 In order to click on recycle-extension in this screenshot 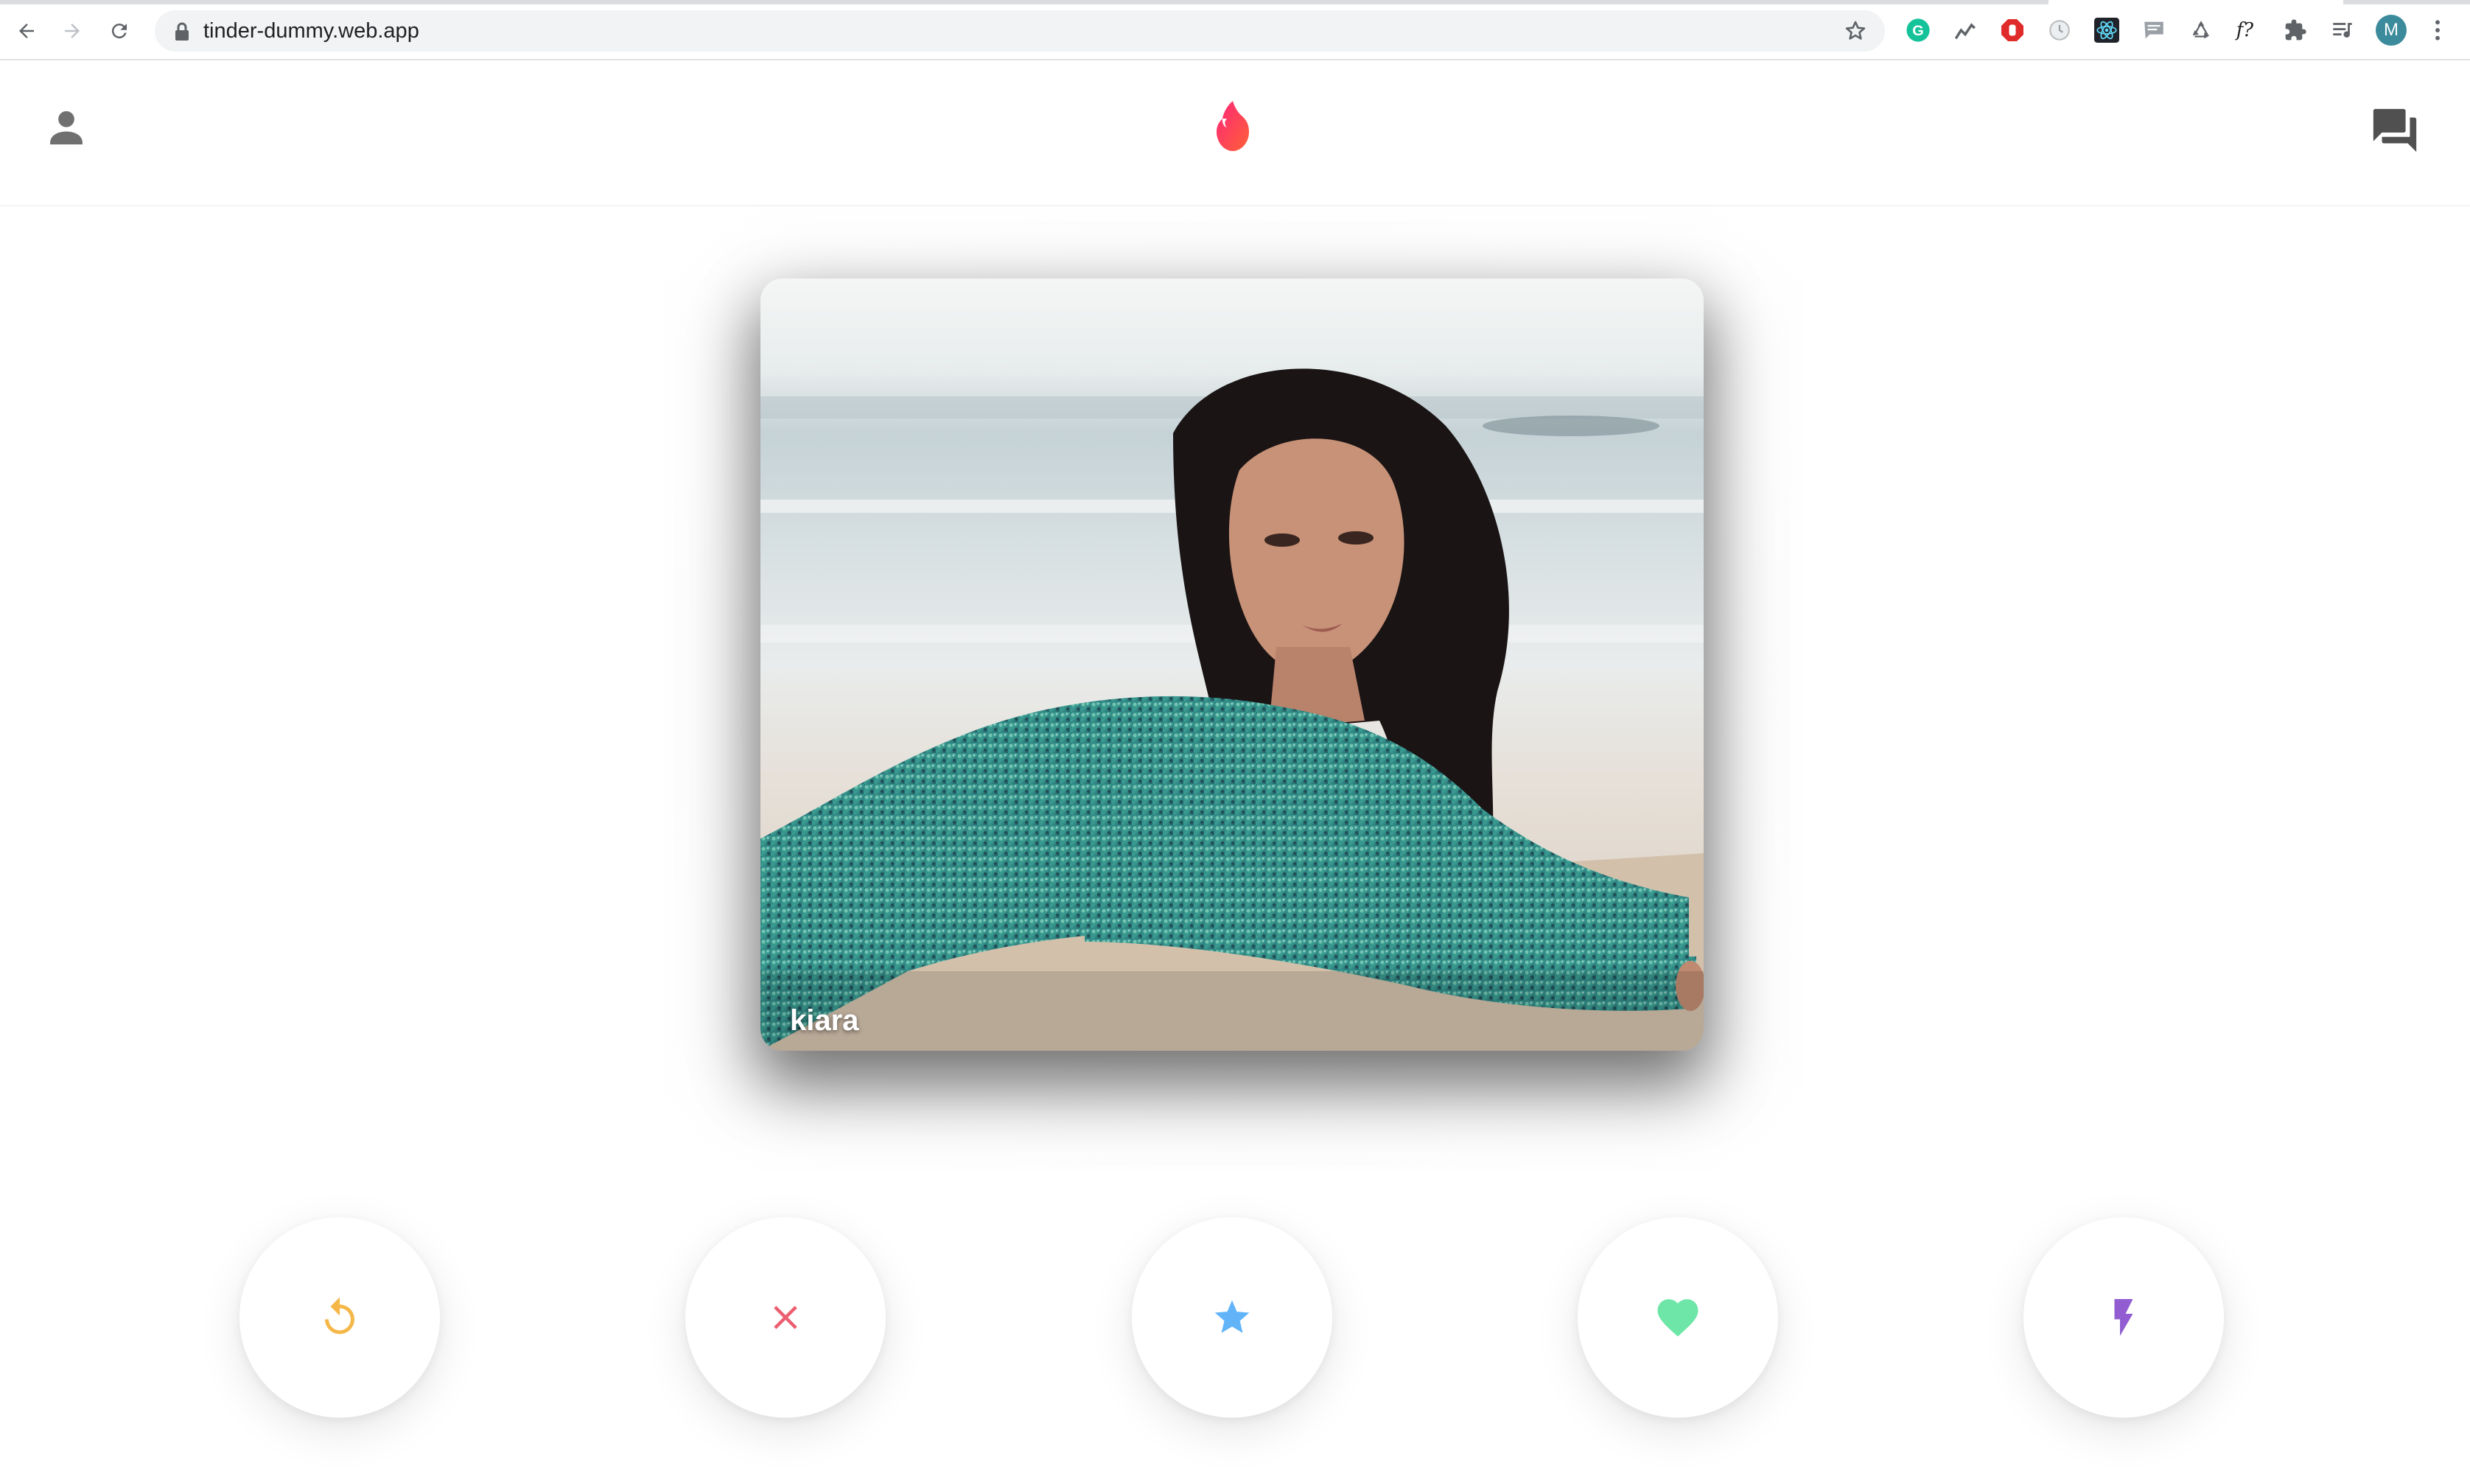, I will do `click(2201, 30)`.